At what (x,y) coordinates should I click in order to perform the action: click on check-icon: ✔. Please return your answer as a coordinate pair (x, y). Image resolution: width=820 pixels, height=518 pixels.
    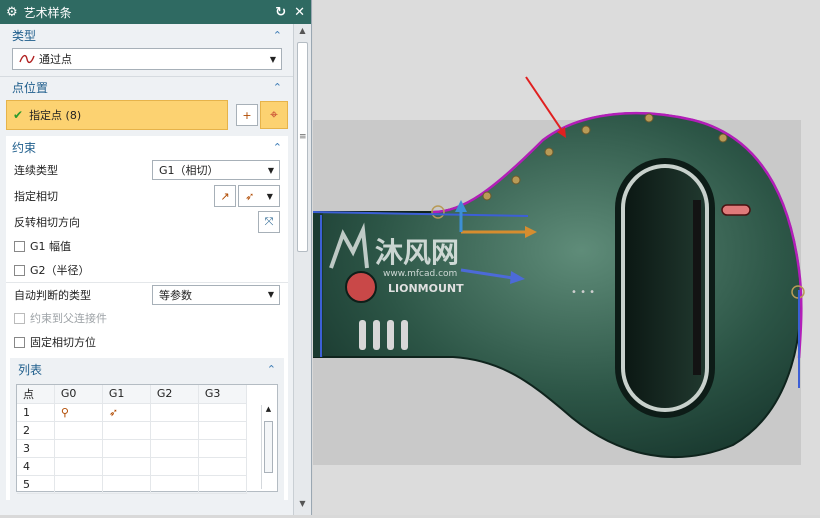
    Looking at the image, I should click on (18, 115).